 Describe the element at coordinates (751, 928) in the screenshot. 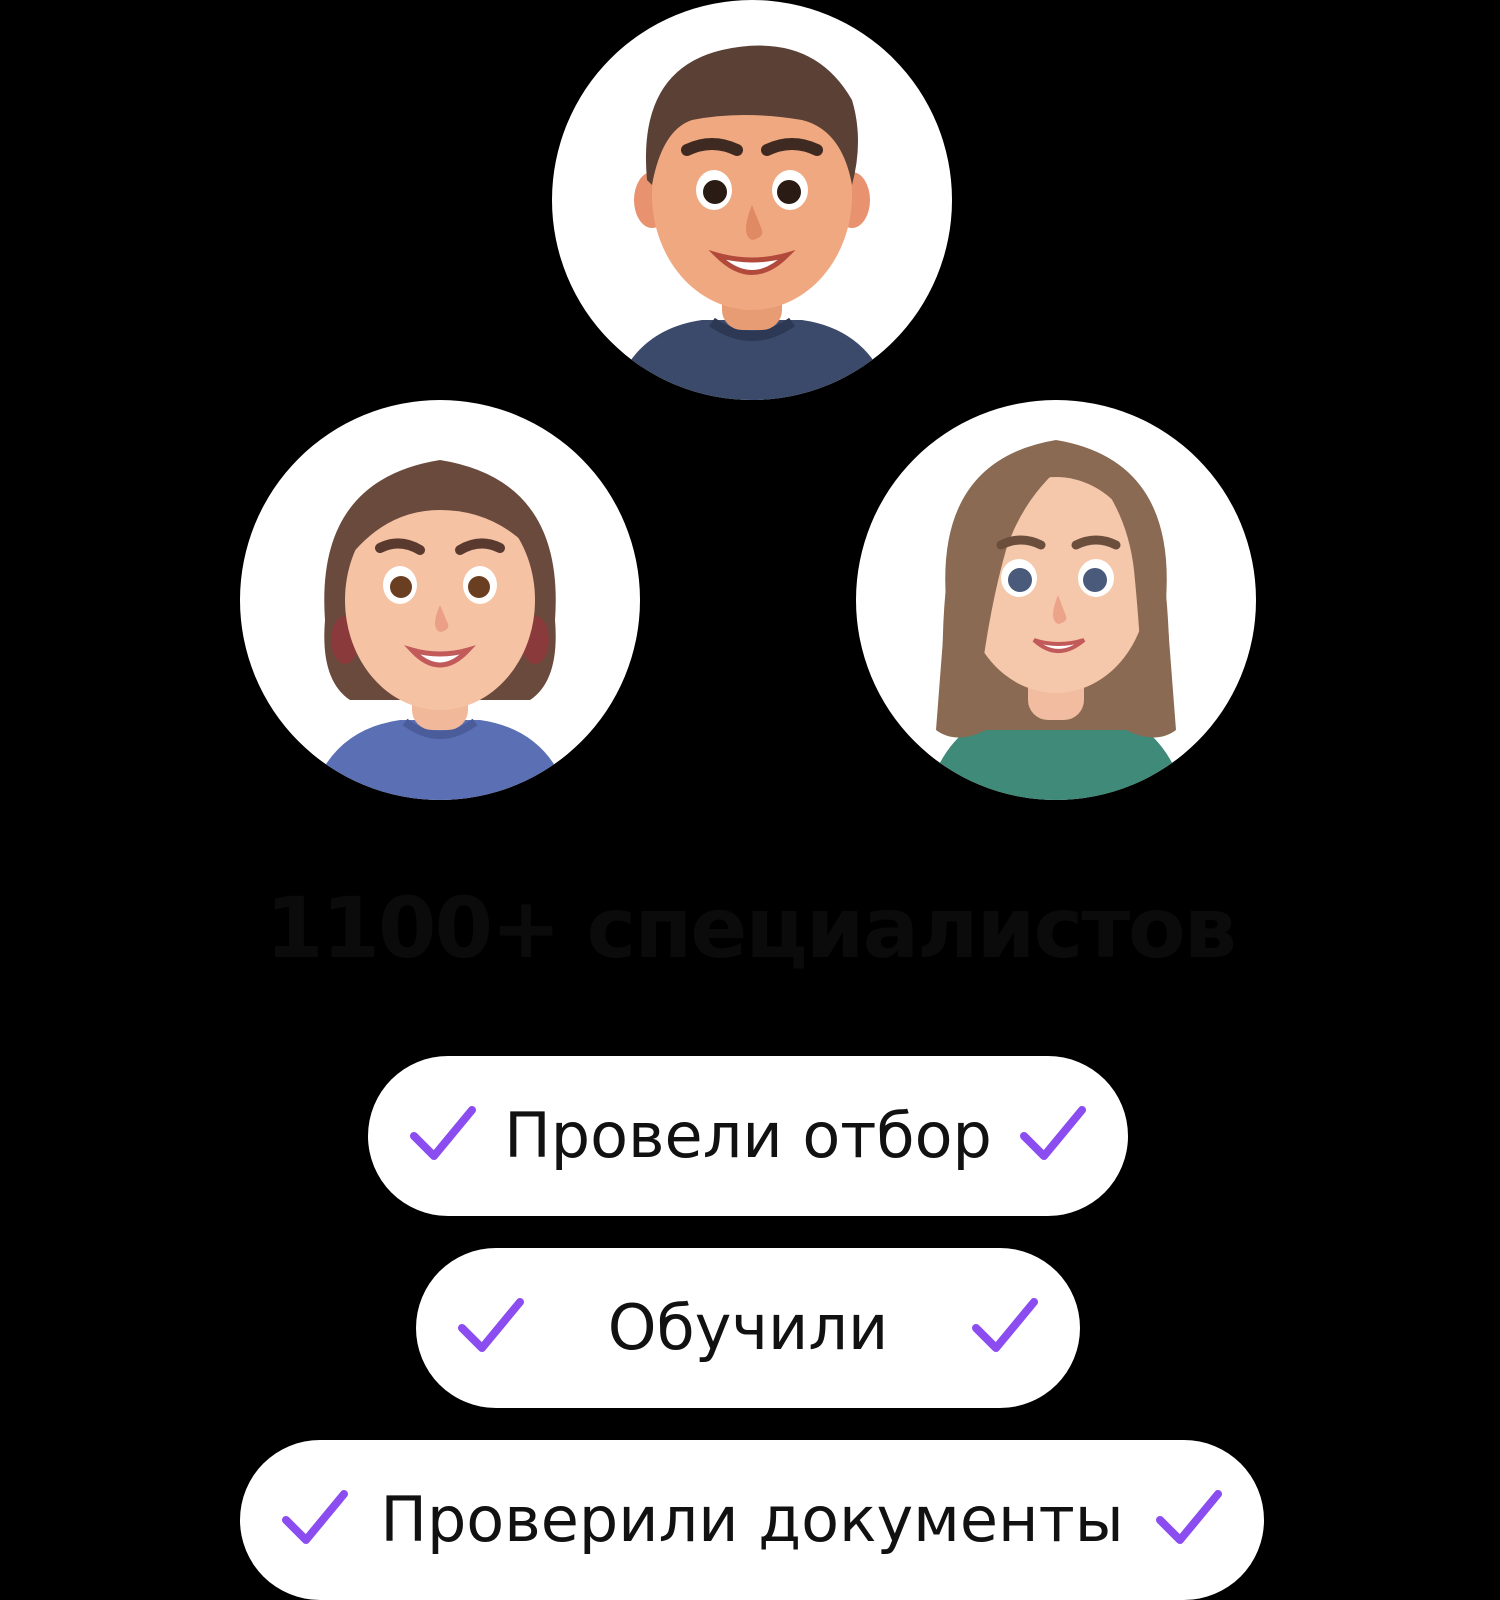

I see `specialists-count-headline: 1100+ специалистов` at that location.